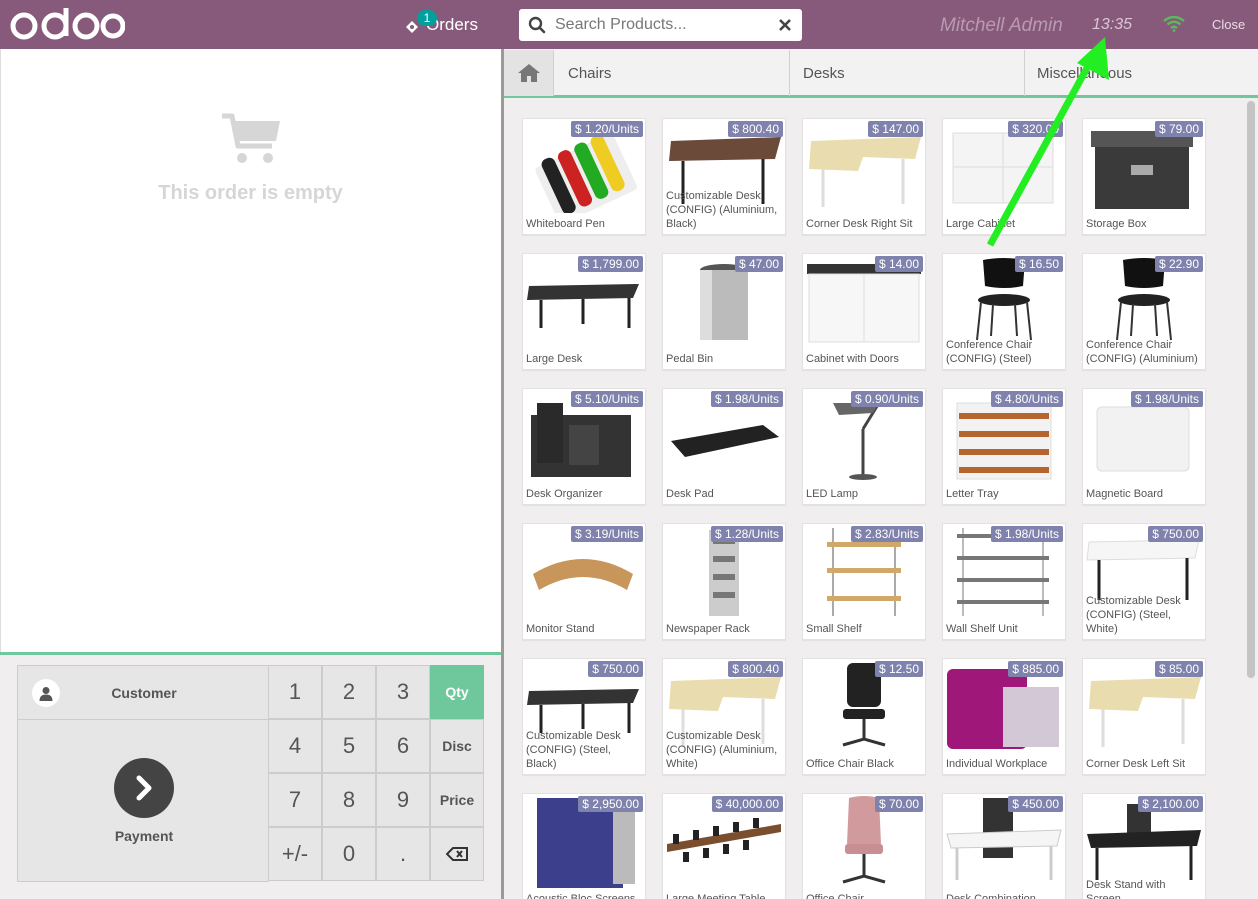 The image size is (1258, 899). I want to click on numpad-key-plus-minus: +/-, so click(295, 854).